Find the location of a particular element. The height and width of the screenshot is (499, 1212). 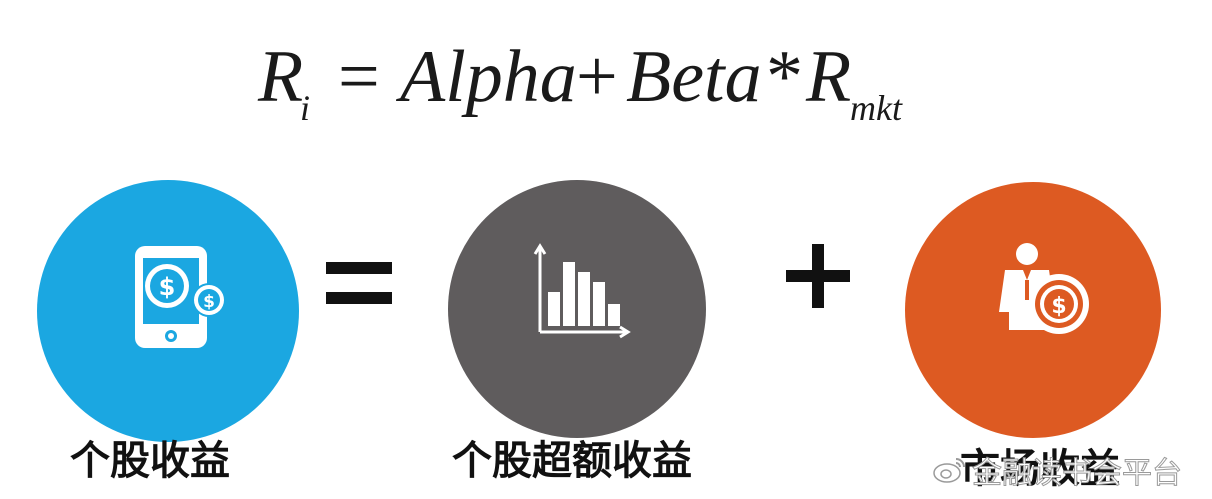

formula-rmkt: R is located at coordinates (829, 77).